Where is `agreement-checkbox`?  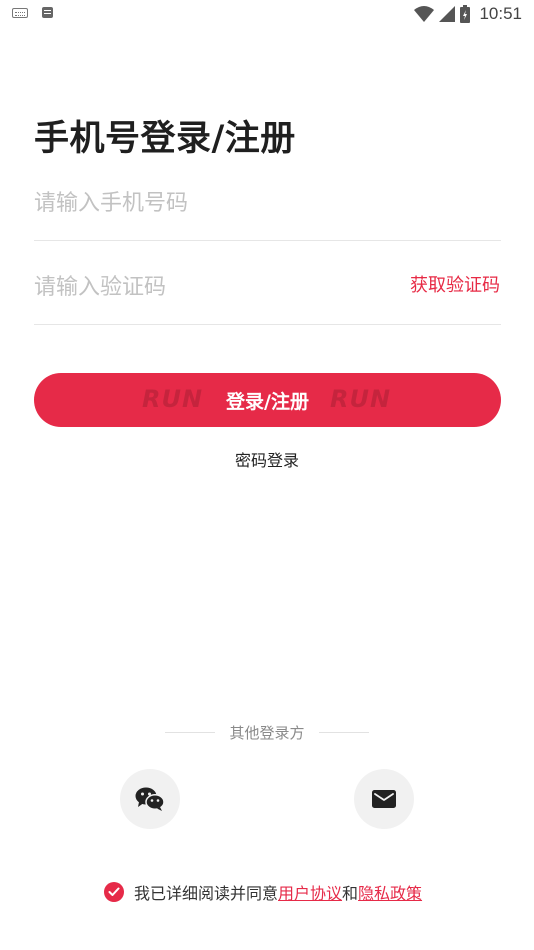 agreement-checkbox is located at coordinates (114, 892).